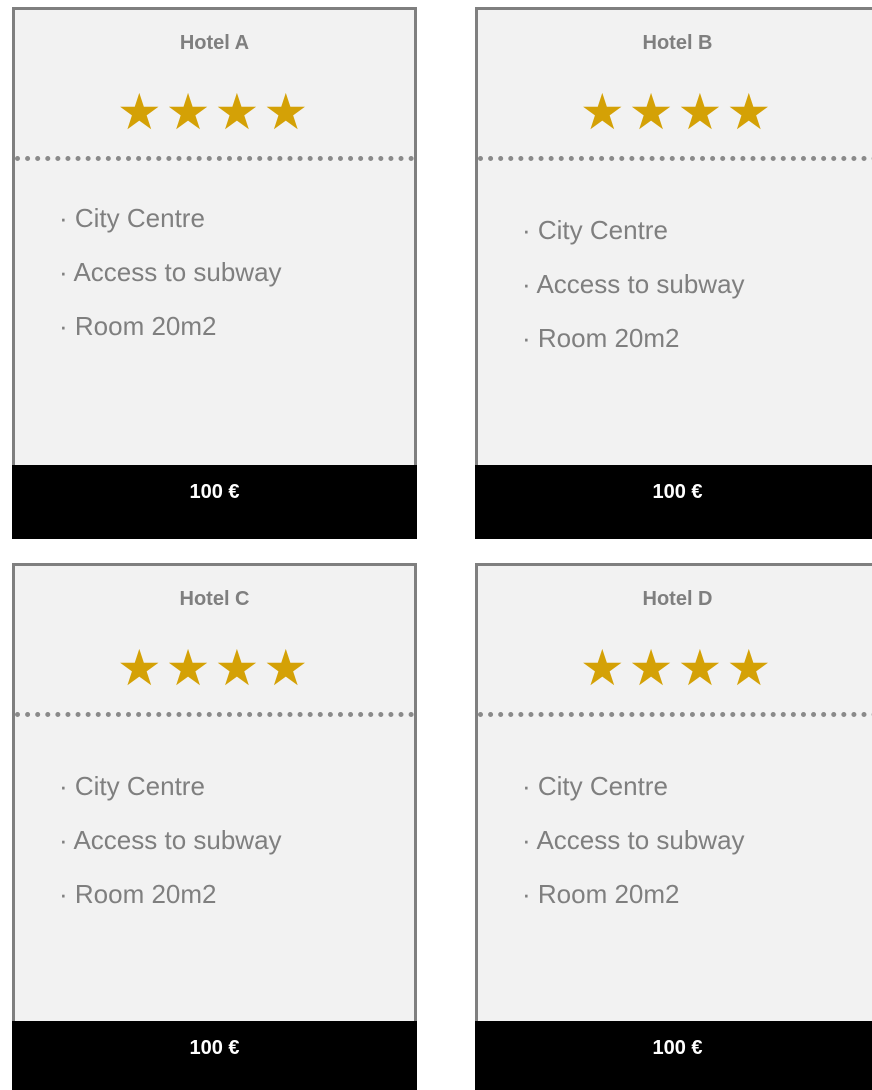 The width and height of the screenshot is (872, 1090). What do you see at coordinates (677, 43) in the screenshot?
I see `hotel-title: Hotel B` at bounding box center [677, 43].